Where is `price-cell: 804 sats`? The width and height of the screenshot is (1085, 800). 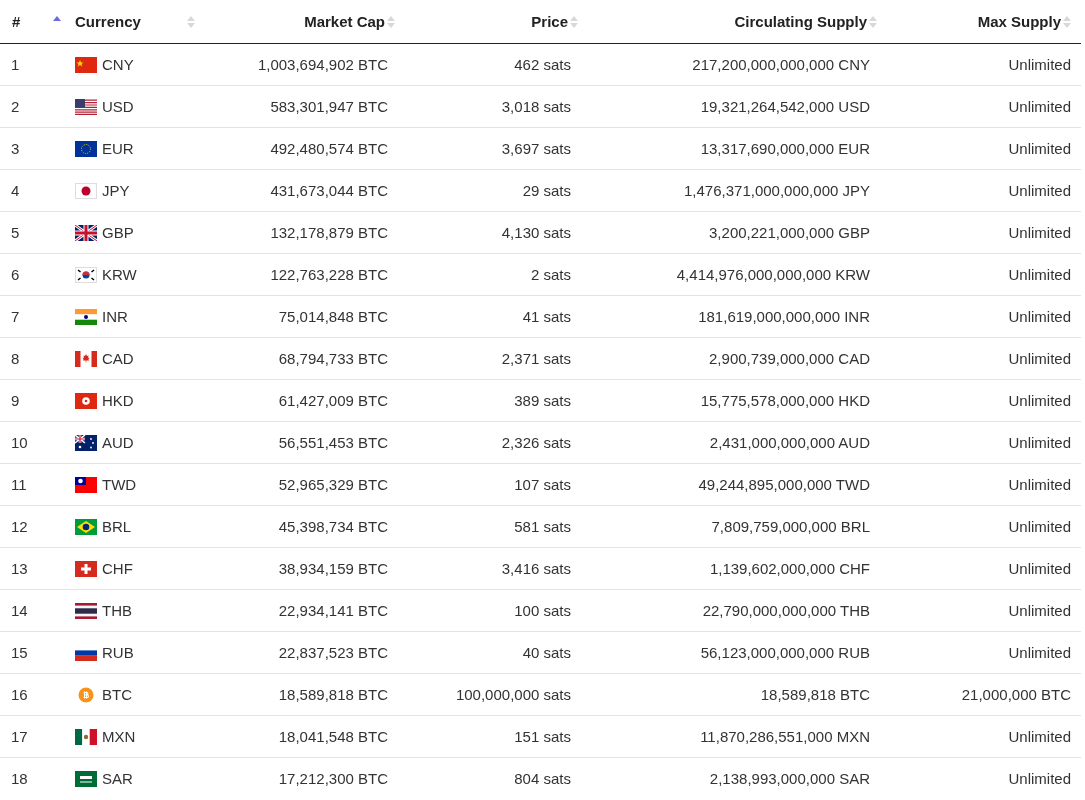 price-cell: 804 sats is located at coordinates (542, 778).